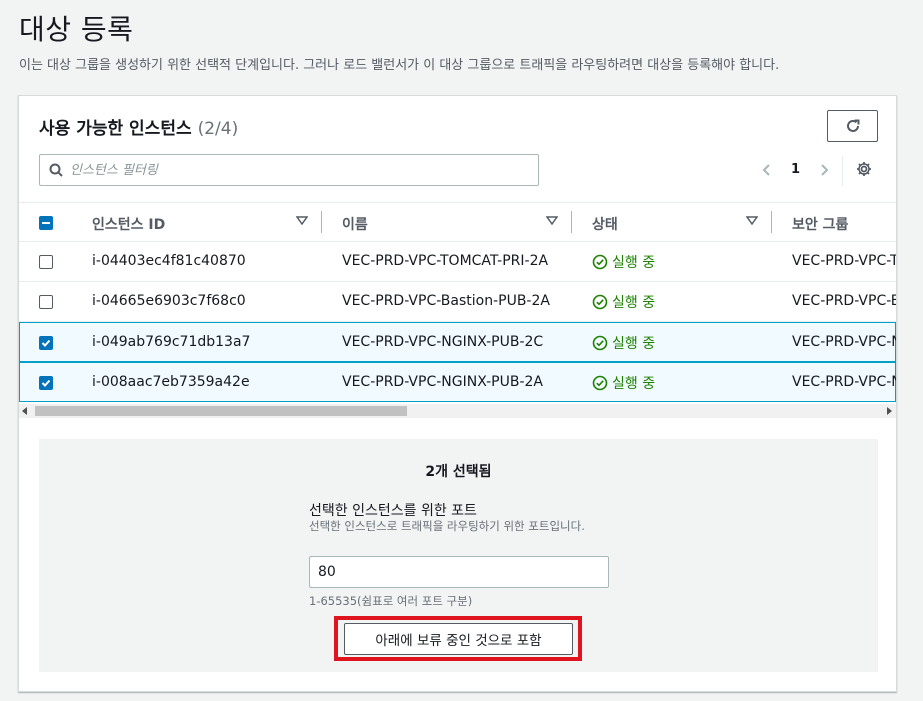 This screenshot has height=701, width=923. Describe the element at coordinates (447, 526) in the screenshot. I see `port-description: 선택한 인스턴스로 트래픽을 라우팅하기 위한 포트입니다.` at that location.